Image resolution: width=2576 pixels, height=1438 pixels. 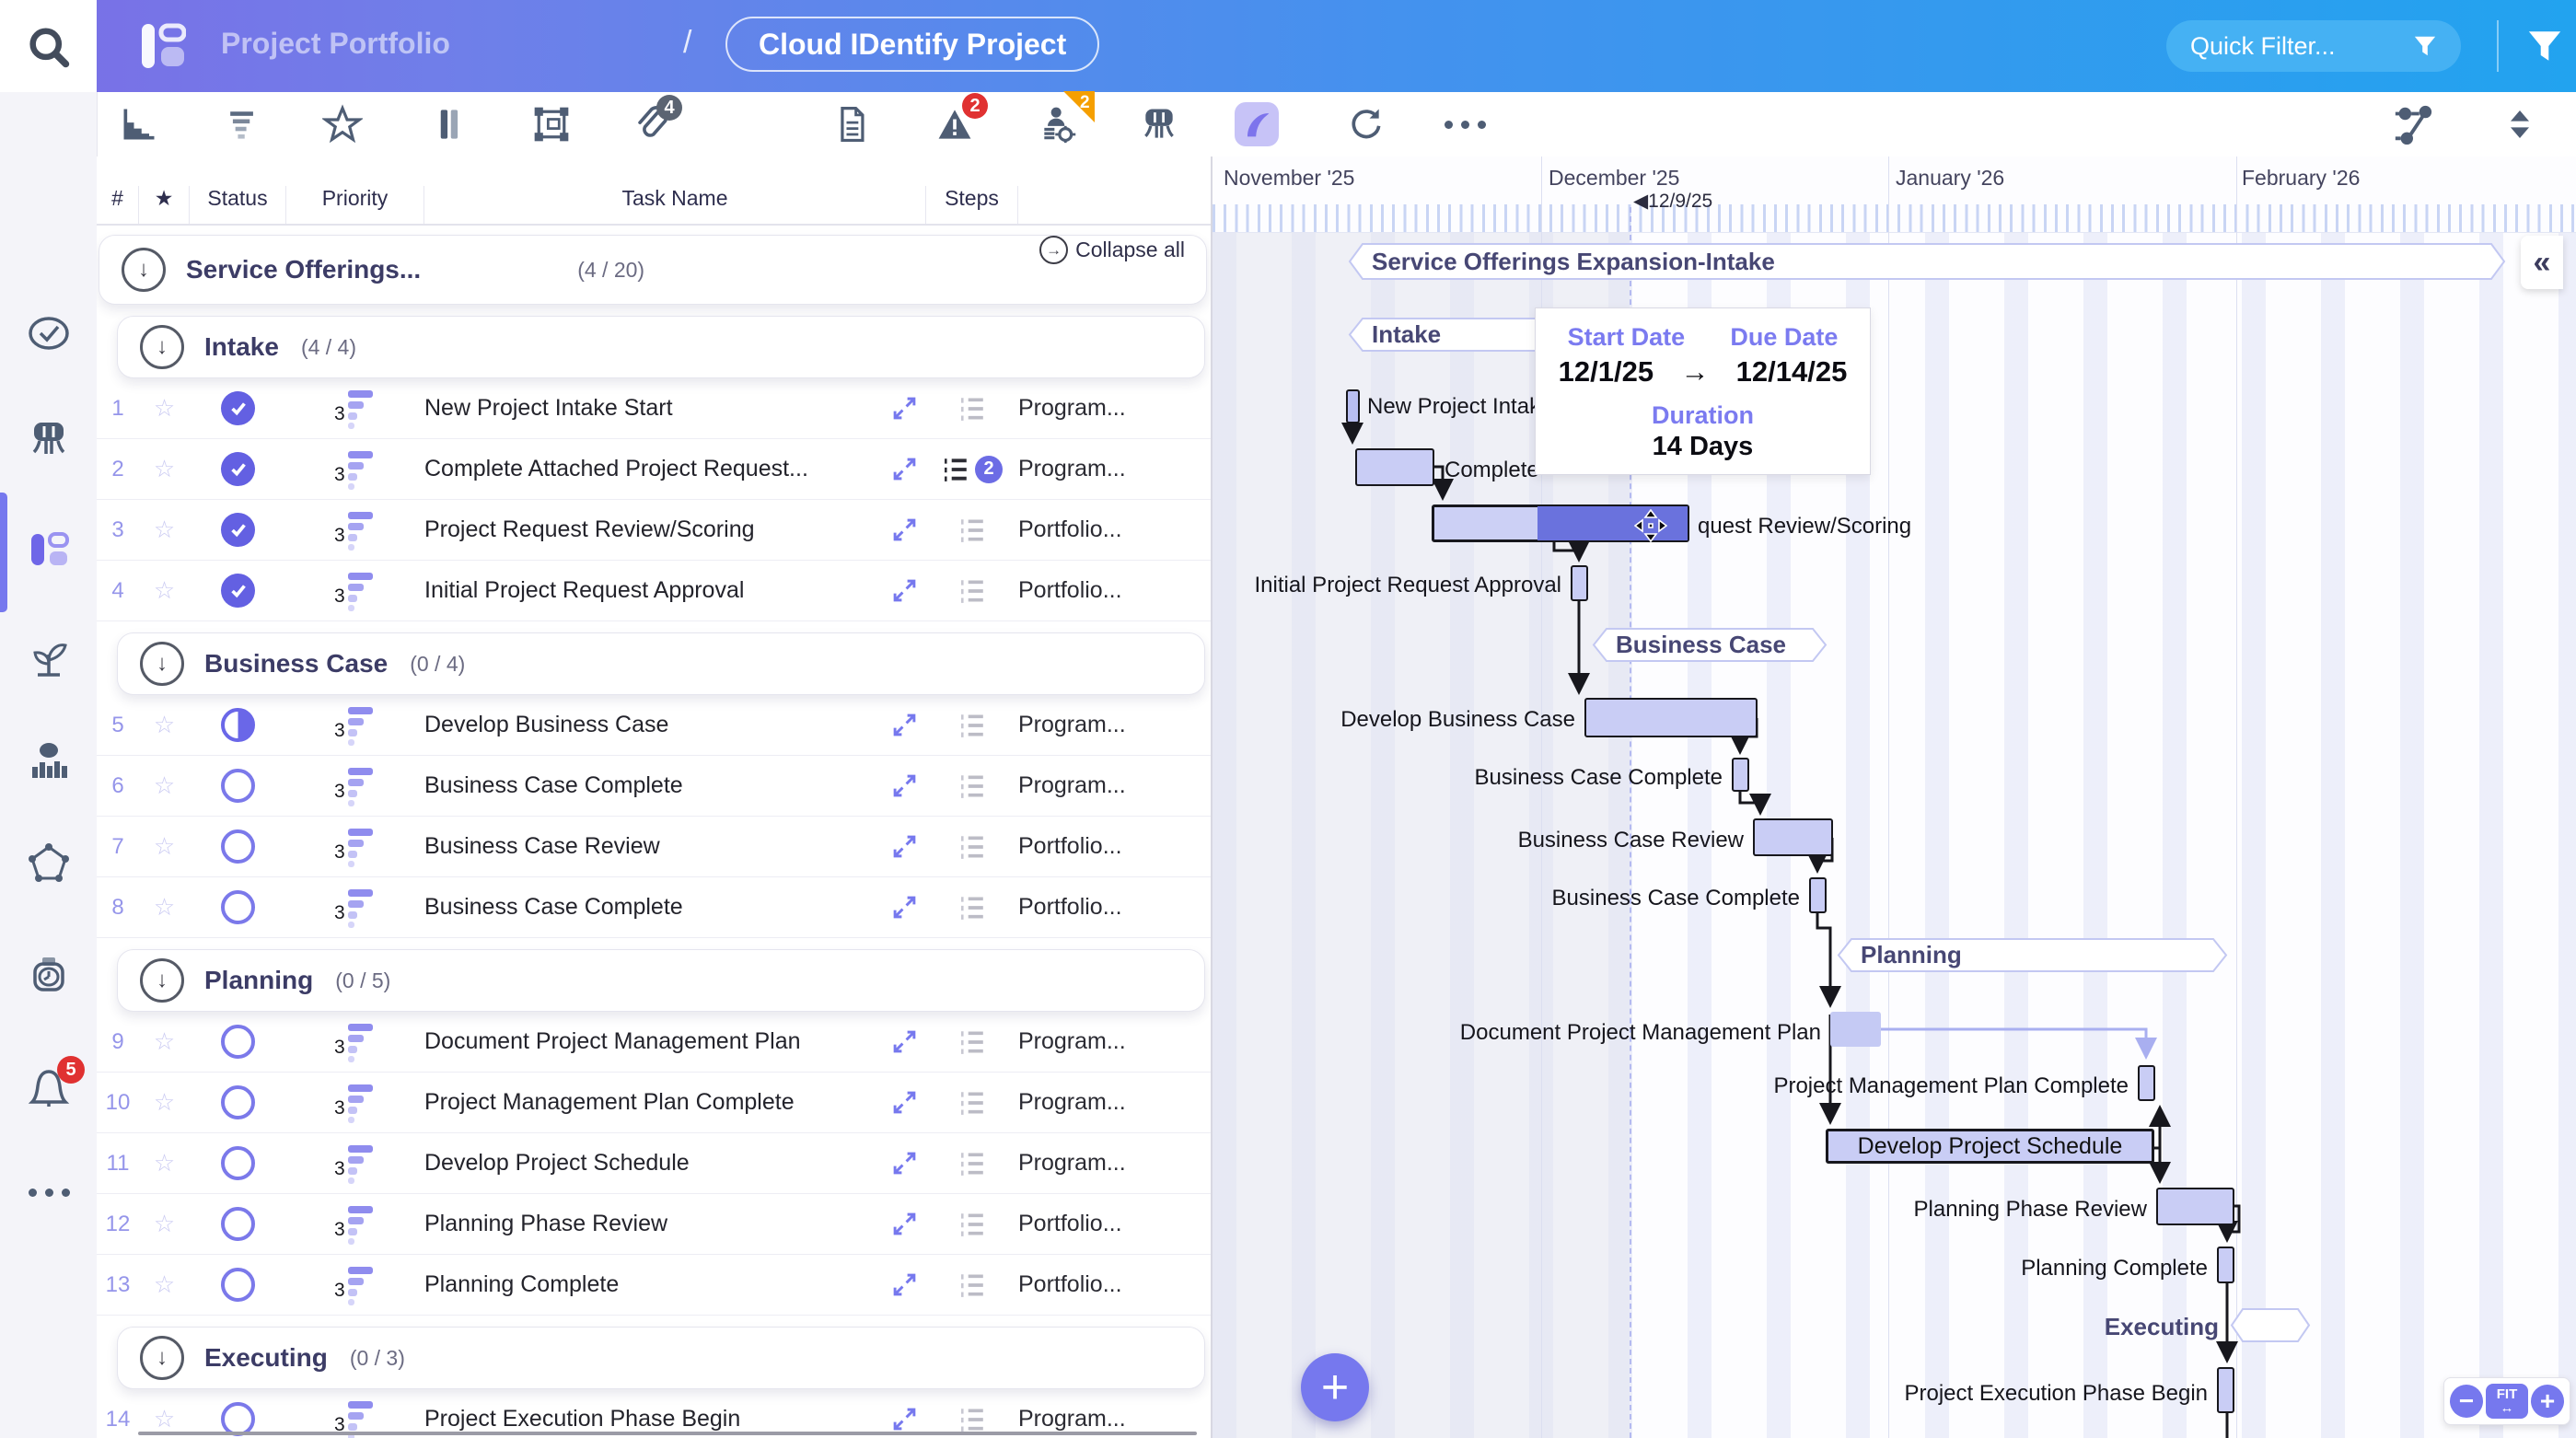 I want to click on col-star: ★, so click(x=164, y=205).